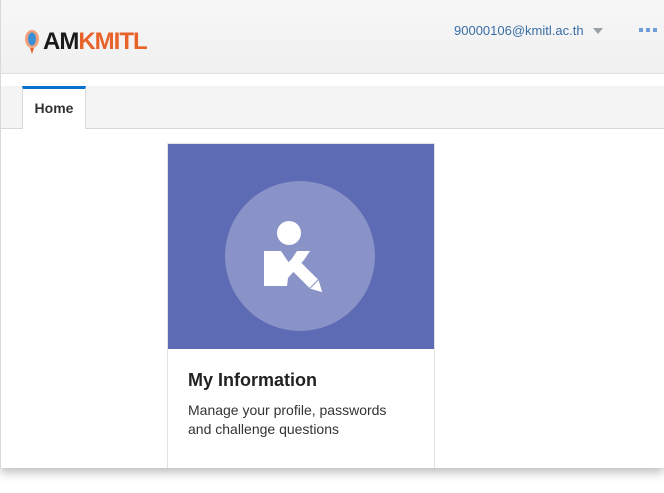 The width and height of the screenshot is (664, 493). What do you see at coordinates (112, 41) in the screenshot?
I see `logo-text-kmitl: KMITL` at bounding box center [112, 41].